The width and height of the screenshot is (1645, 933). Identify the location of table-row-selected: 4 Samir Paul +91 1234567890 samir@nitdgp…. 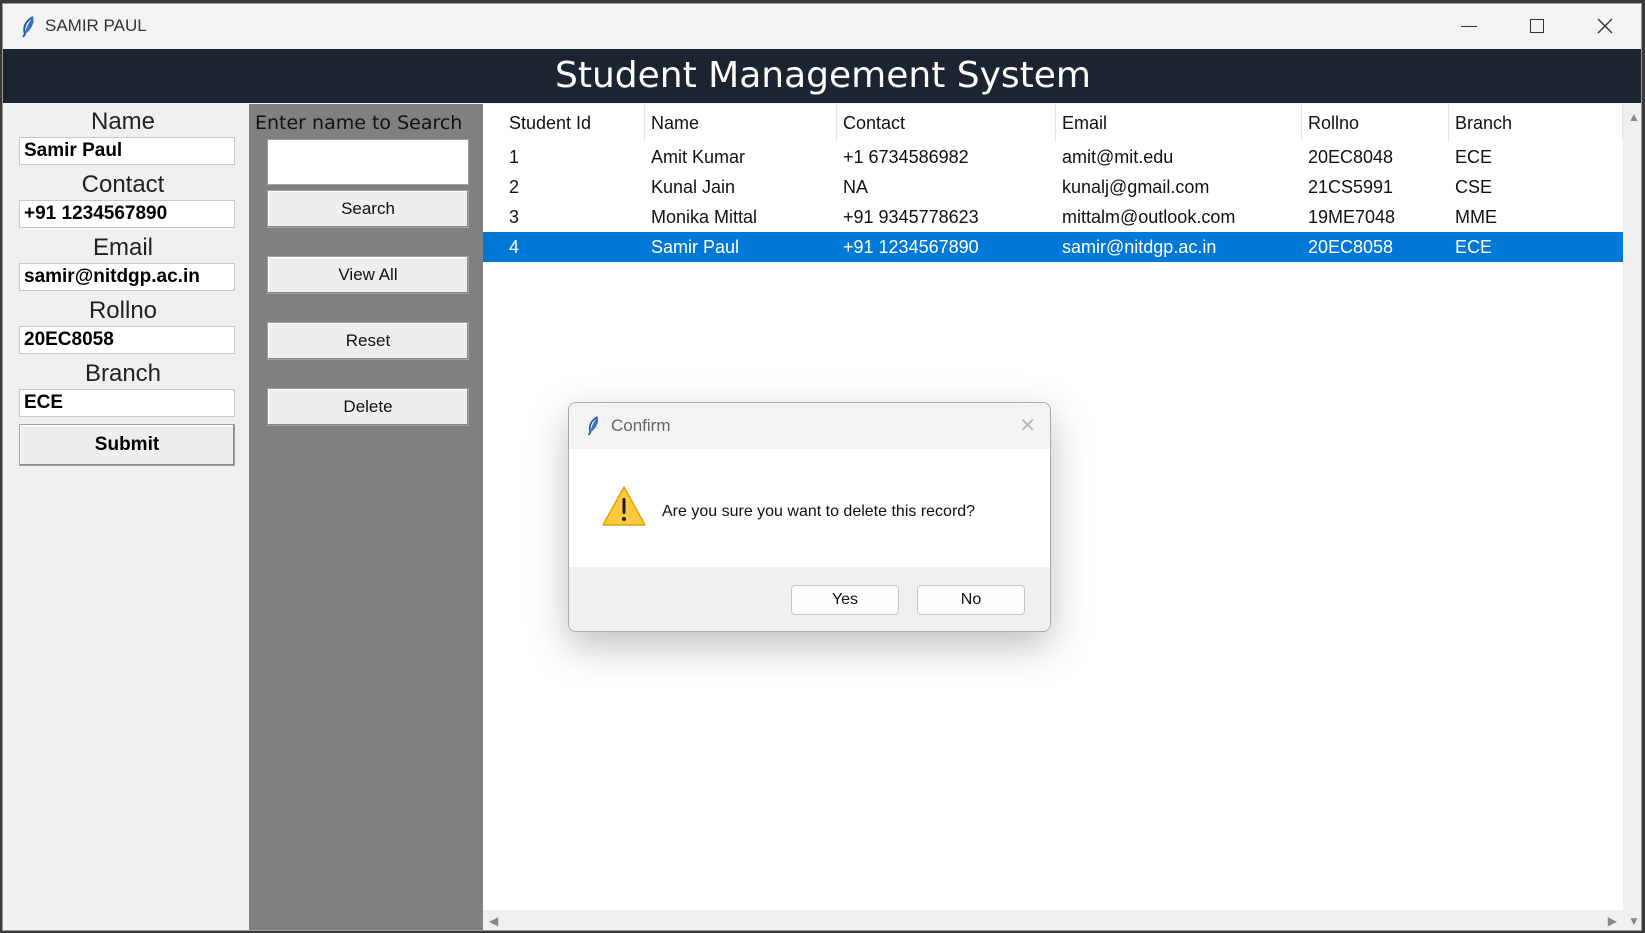
(1053, 247).